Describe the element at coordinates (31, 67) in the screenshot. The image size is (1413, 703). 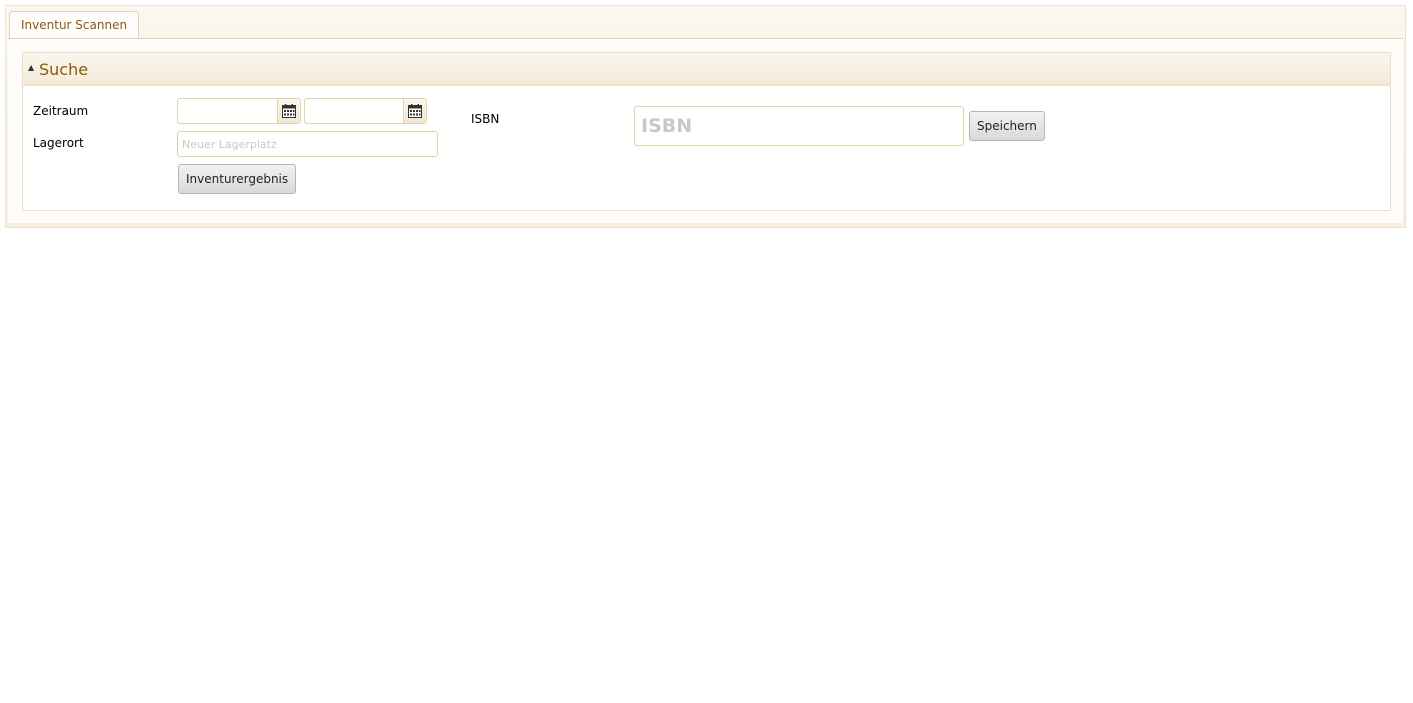
I see `triangle-up-icon: ▲` at that location.